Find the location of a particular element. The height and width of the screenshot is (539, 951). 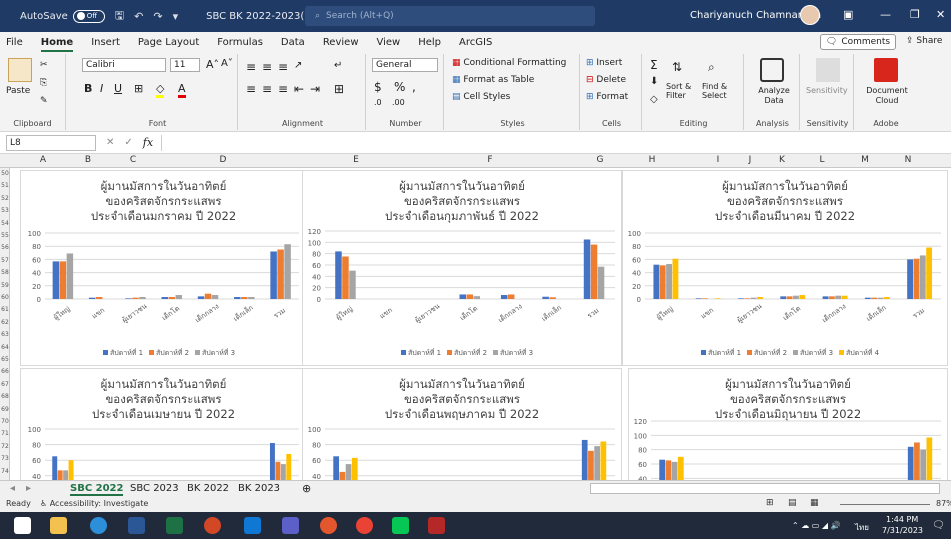

customize-qat-icon: ▾ is located at coordinates (176, 16).